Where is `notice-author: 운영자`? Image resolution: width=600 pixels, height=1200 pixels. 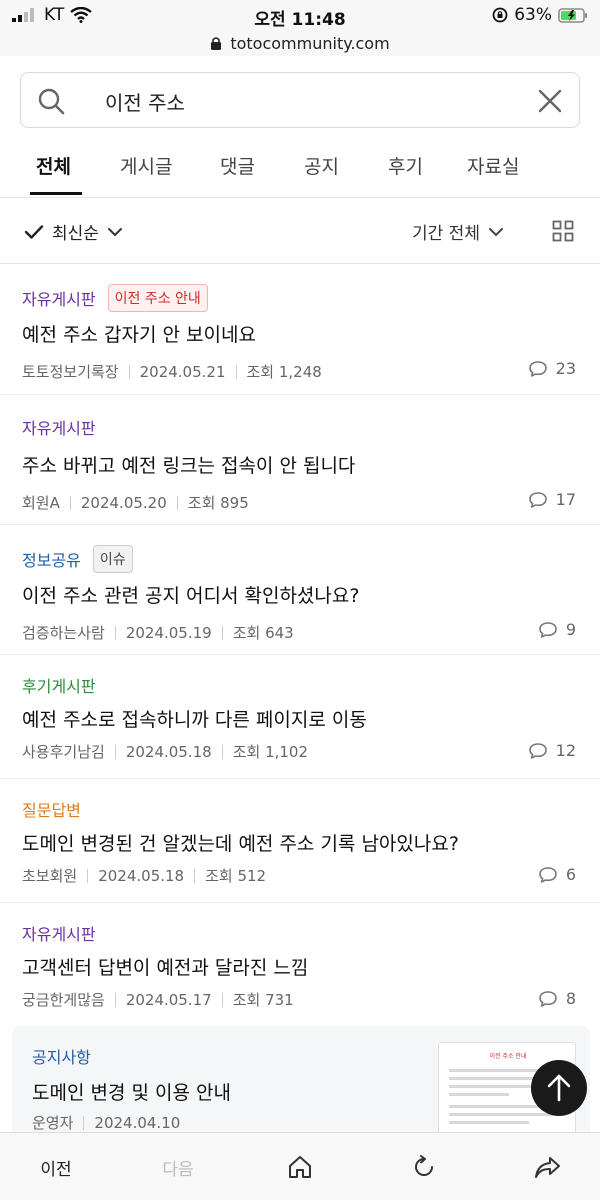
notice-author: 운영자 is located at coordinates (53, 1123).